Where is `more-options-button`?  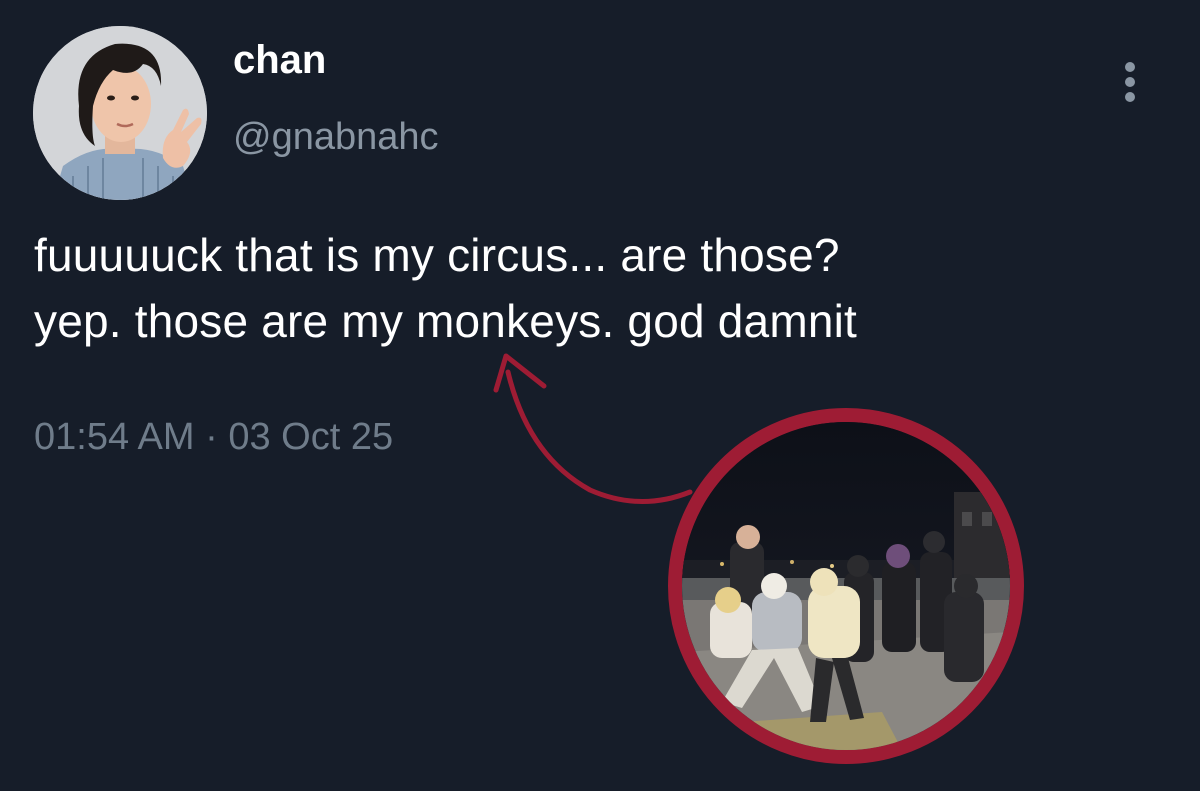 more-options-button is located at coordinates (1130, 82).